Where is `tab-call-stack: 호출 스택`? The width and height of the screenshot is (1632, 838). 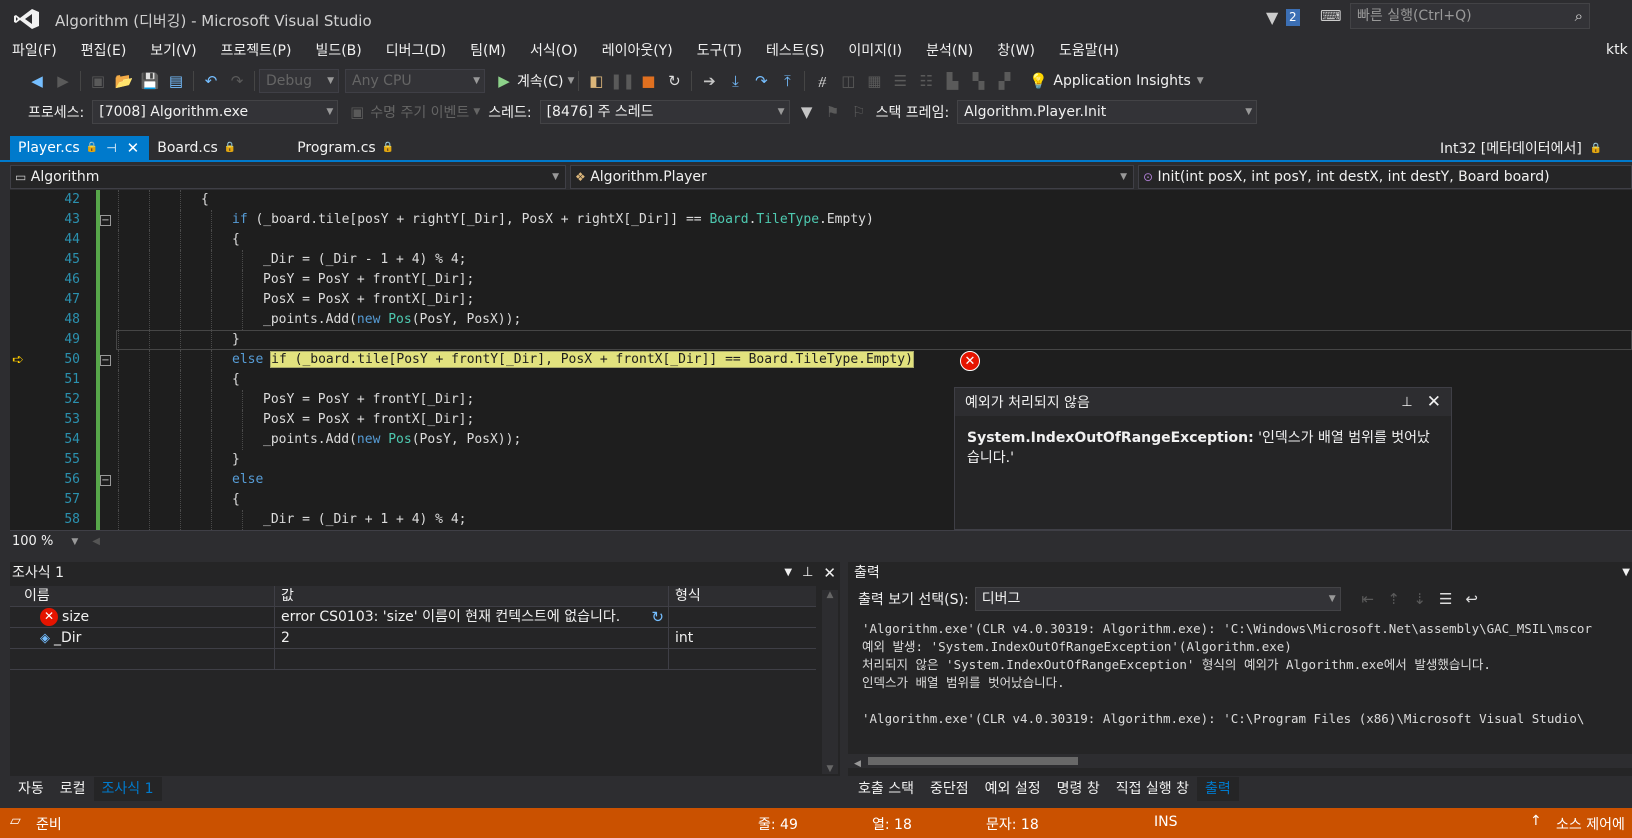
tab-call-stack: 호출 스택 is located at coordinates (886, 789).